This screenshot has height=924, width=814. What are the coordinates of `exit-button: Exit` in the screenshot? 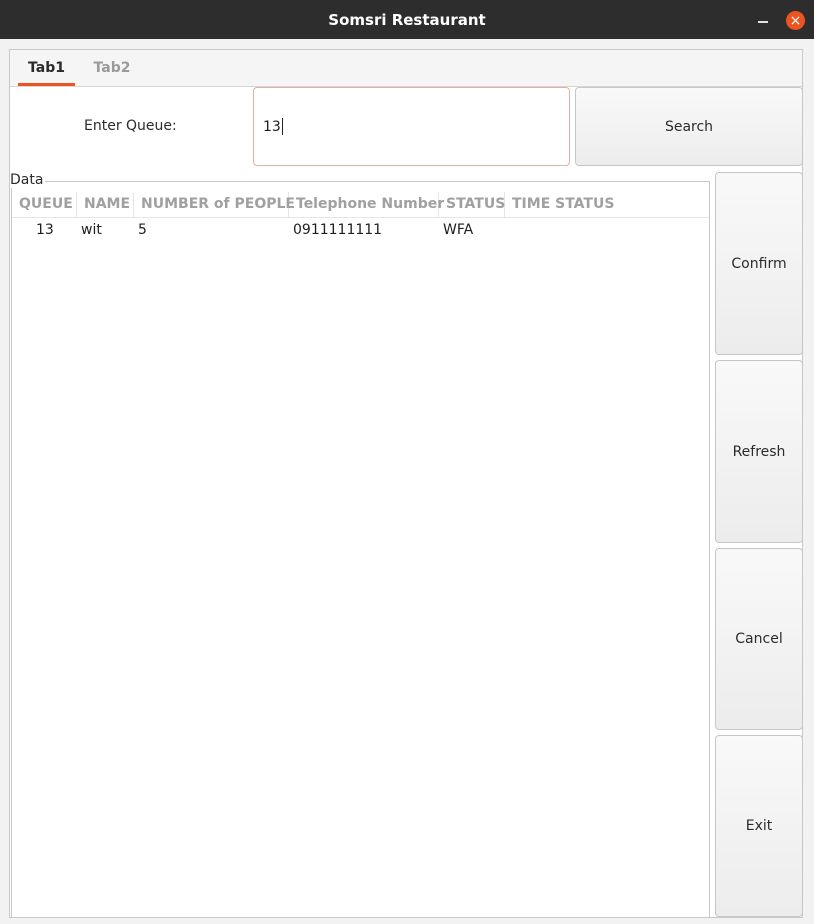 It's located at (759, 826).